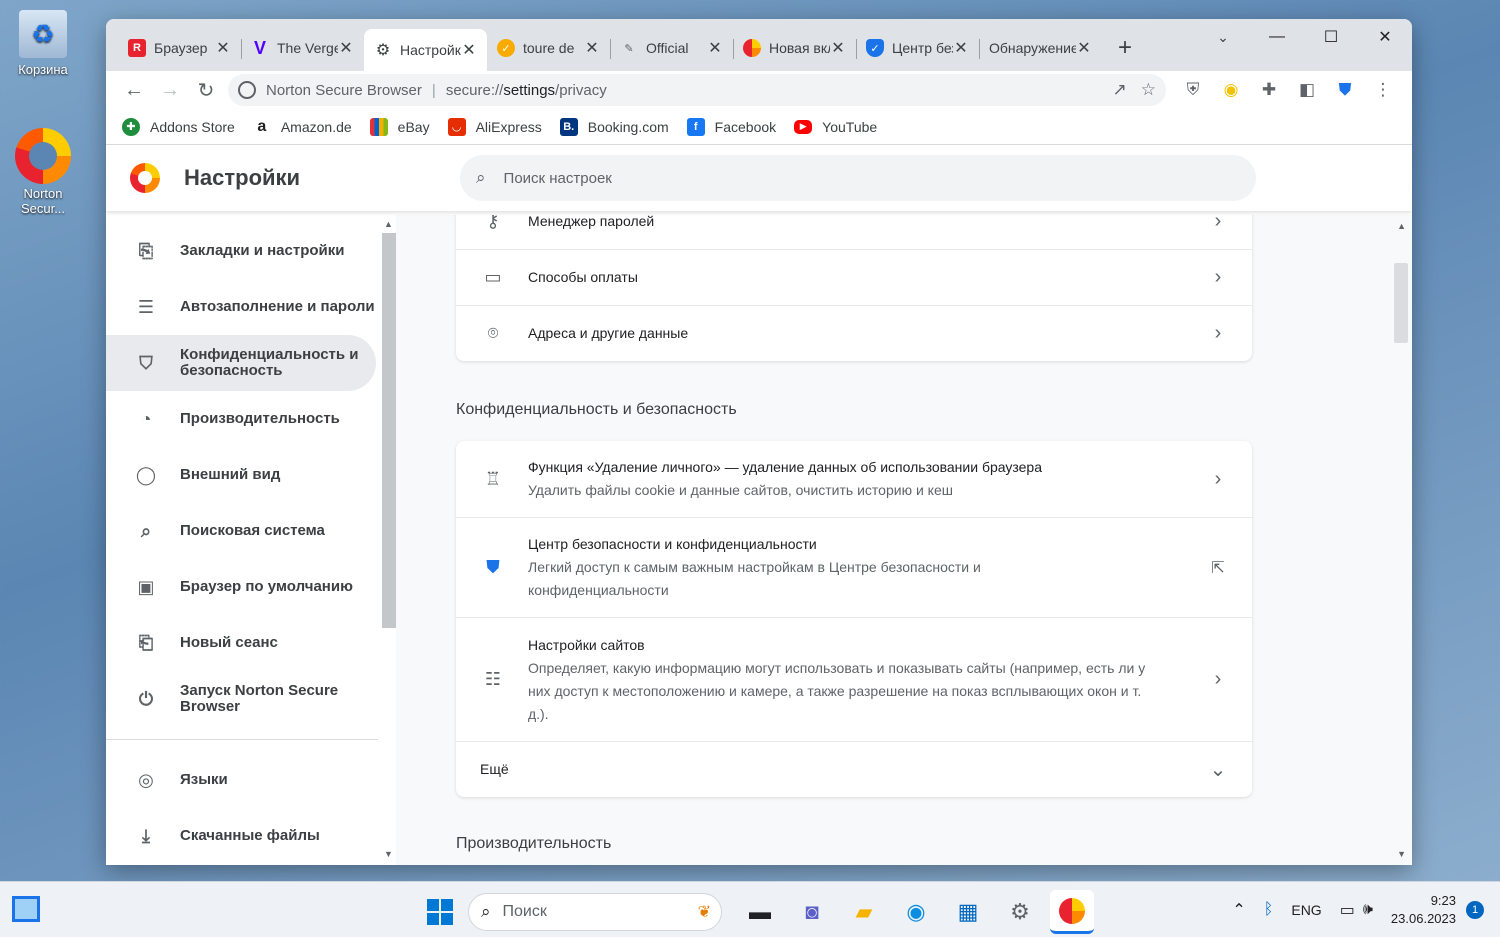 This screenshot has height=937, width=1500. I want to click on share-icon: ↗, so click(1120, 90).